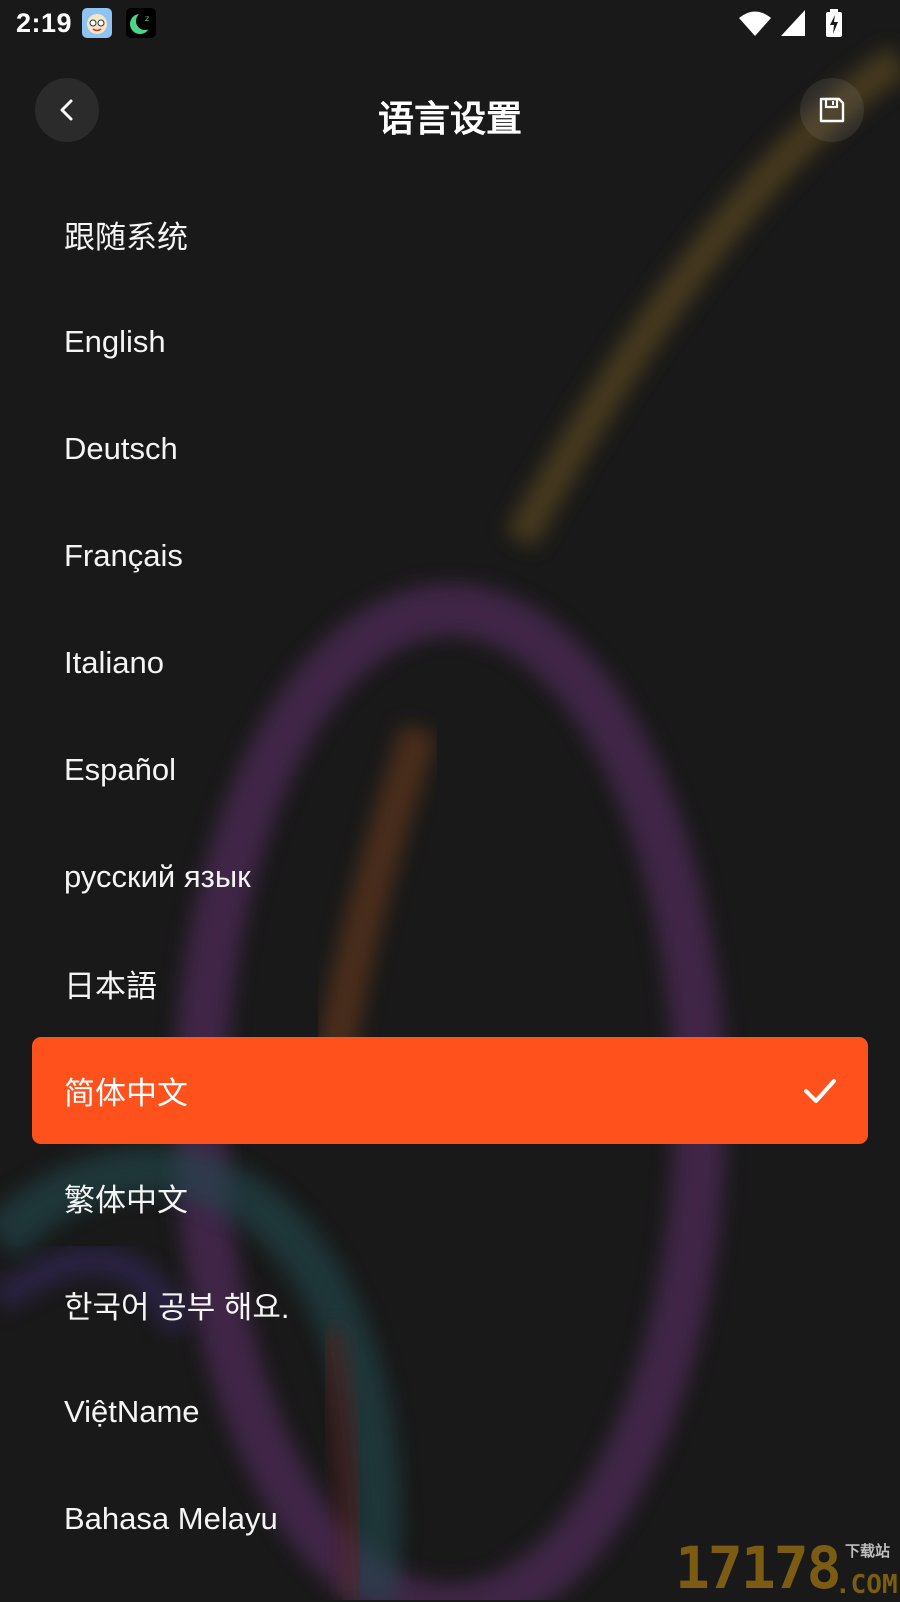  Describe the element at coordinates (177, 1307) in the screenshot. I see `language-label: 한국어 공부 해요.` at that location.